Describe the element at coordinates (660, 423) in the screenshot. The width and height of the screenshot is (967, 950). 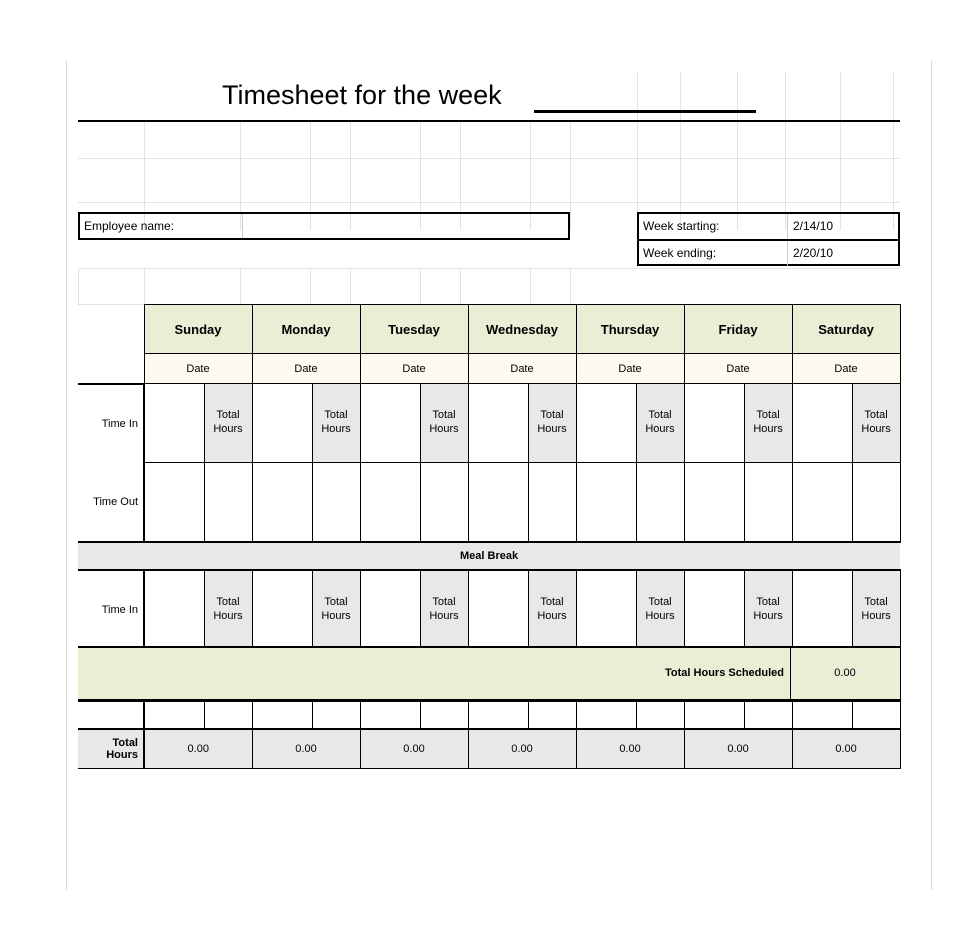
I see `total-hours-label-thursday-1: Total Hours` at that location.